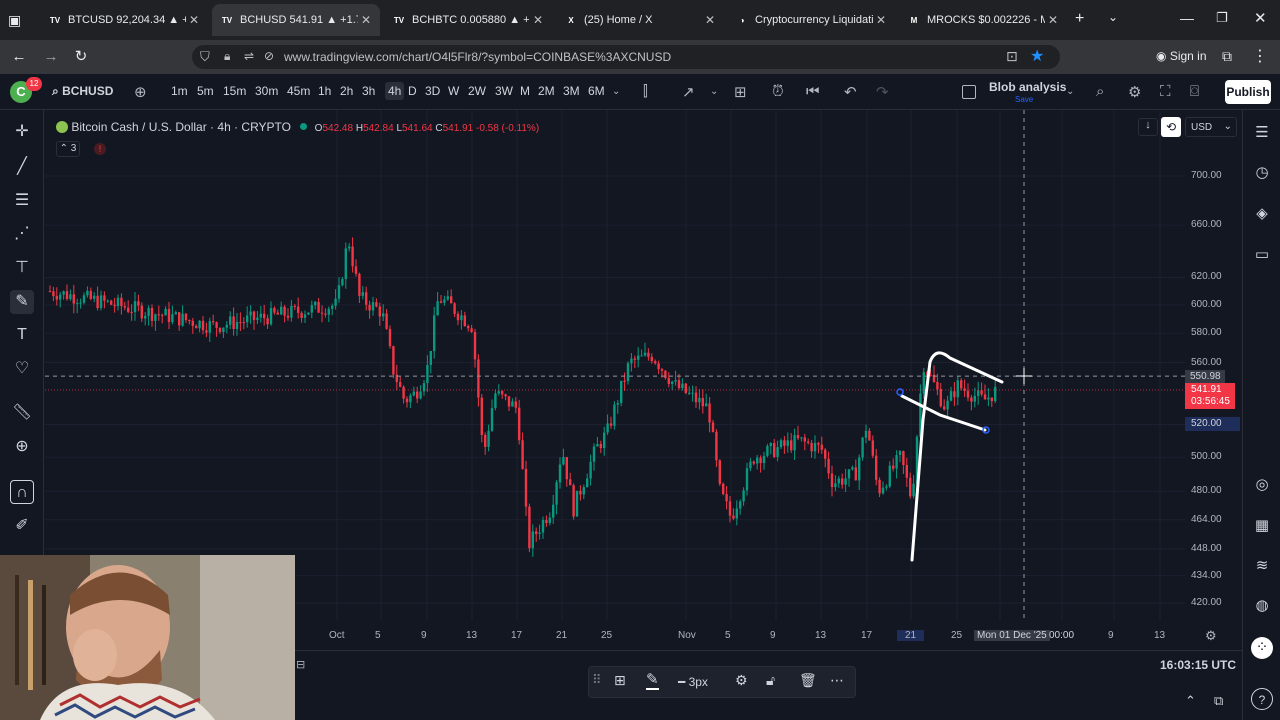  Describe the element at coordinates (597, 680) in the screenshot. I see `drag-handle-icon: ⠿` at that location.